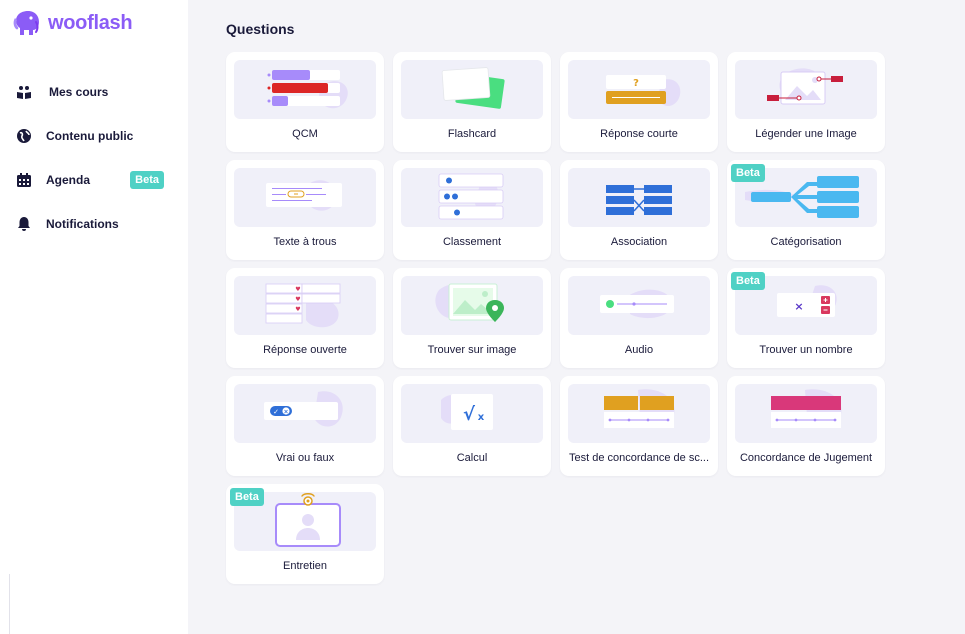 The image size is (965, 634). What do you see at coordinates (472, 242) in the screenshot?
I see `card-label: Classement` at bounding box center [472, 242].